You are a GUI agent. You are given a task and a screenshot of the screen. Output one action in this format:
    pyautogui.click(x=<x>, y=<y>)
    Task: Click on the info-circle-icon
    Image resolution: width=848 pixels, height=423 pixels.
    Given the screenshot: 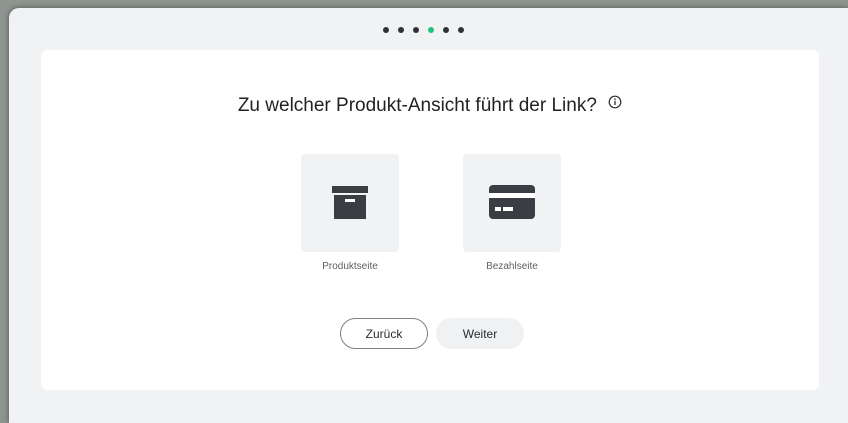 What is the action you would take?
    pyautogui.click(x=615, y=104)
    